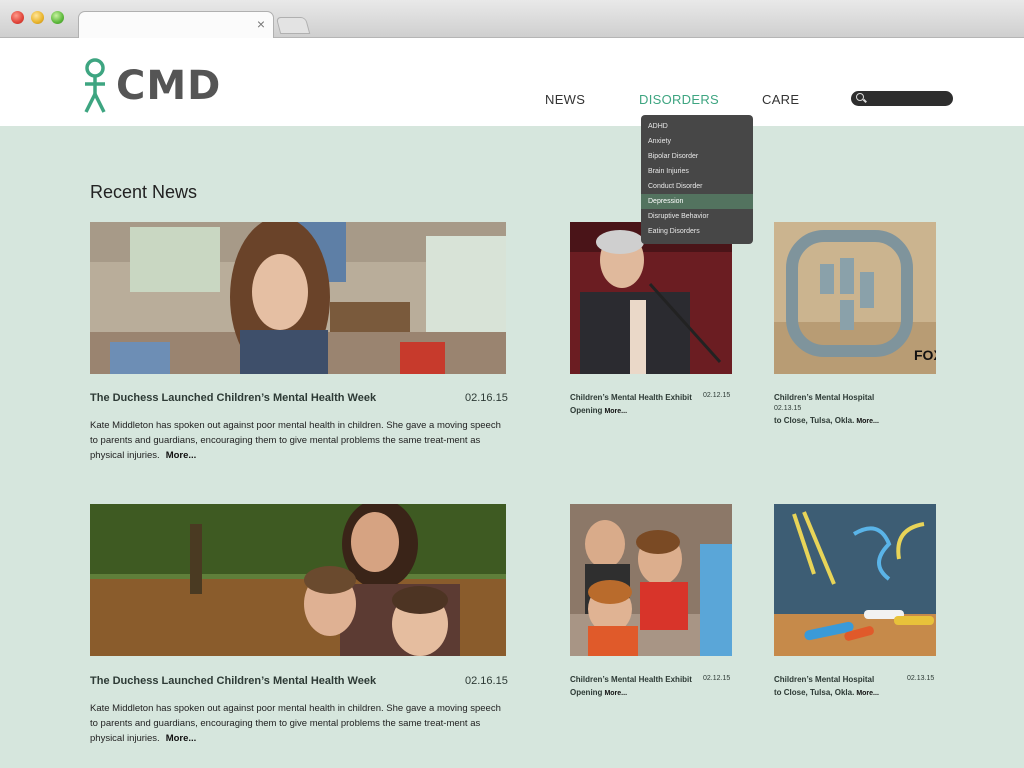 The image size is (1024, 768). Describe the element at coordinates (565, 99) in the screenshot. I see `nav-news: NEWS` at that location.